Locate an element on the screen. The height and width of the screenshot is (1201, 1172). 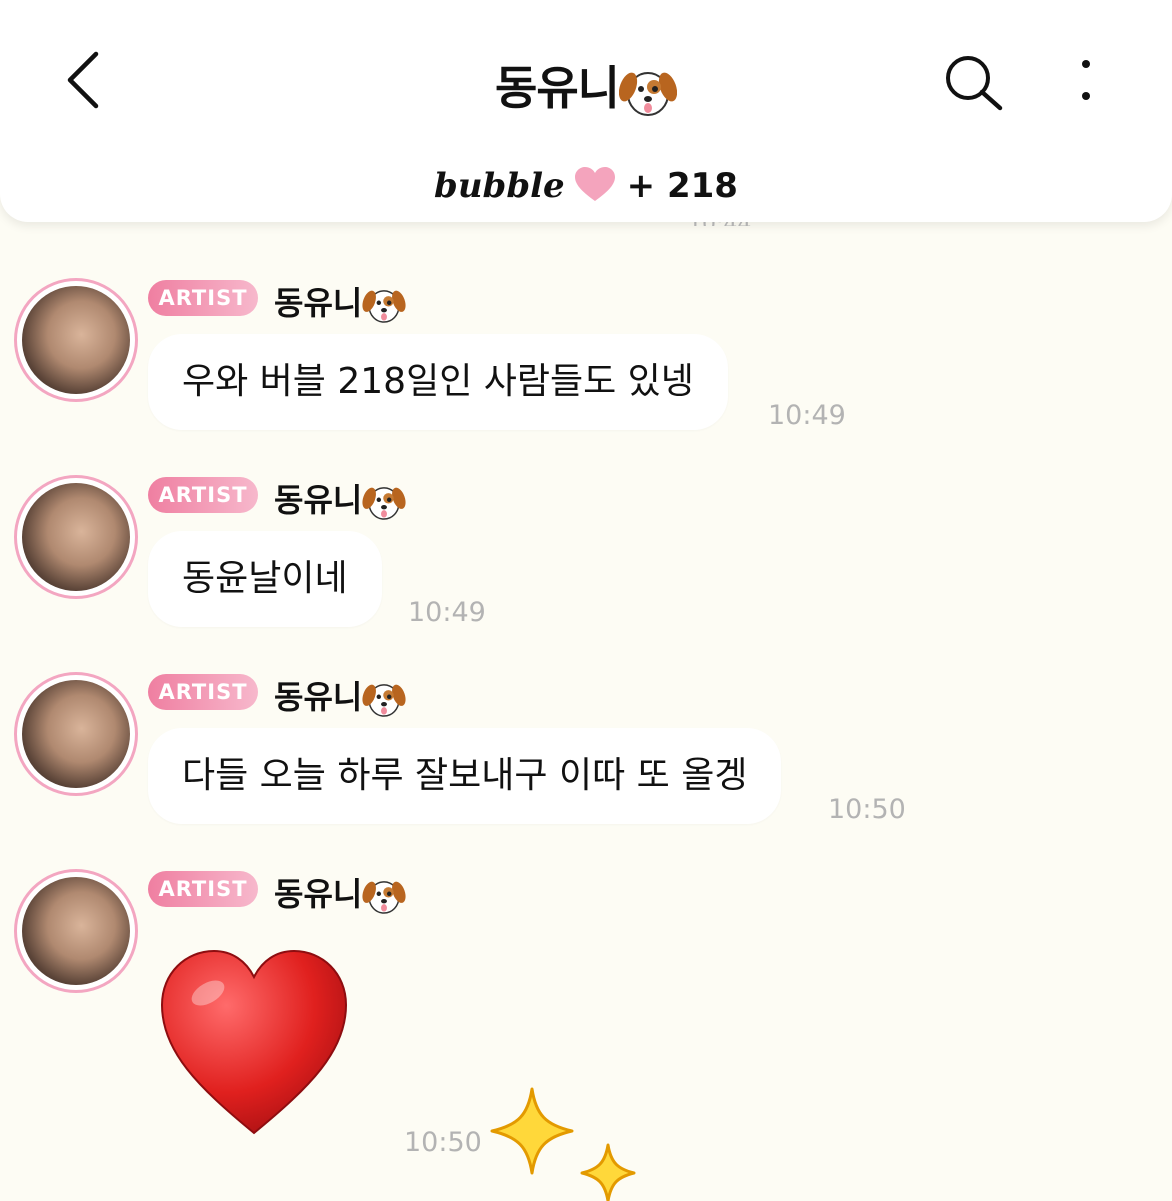
bubble-subscription-info: bubble + 218 is located at coordinates (586, 186).